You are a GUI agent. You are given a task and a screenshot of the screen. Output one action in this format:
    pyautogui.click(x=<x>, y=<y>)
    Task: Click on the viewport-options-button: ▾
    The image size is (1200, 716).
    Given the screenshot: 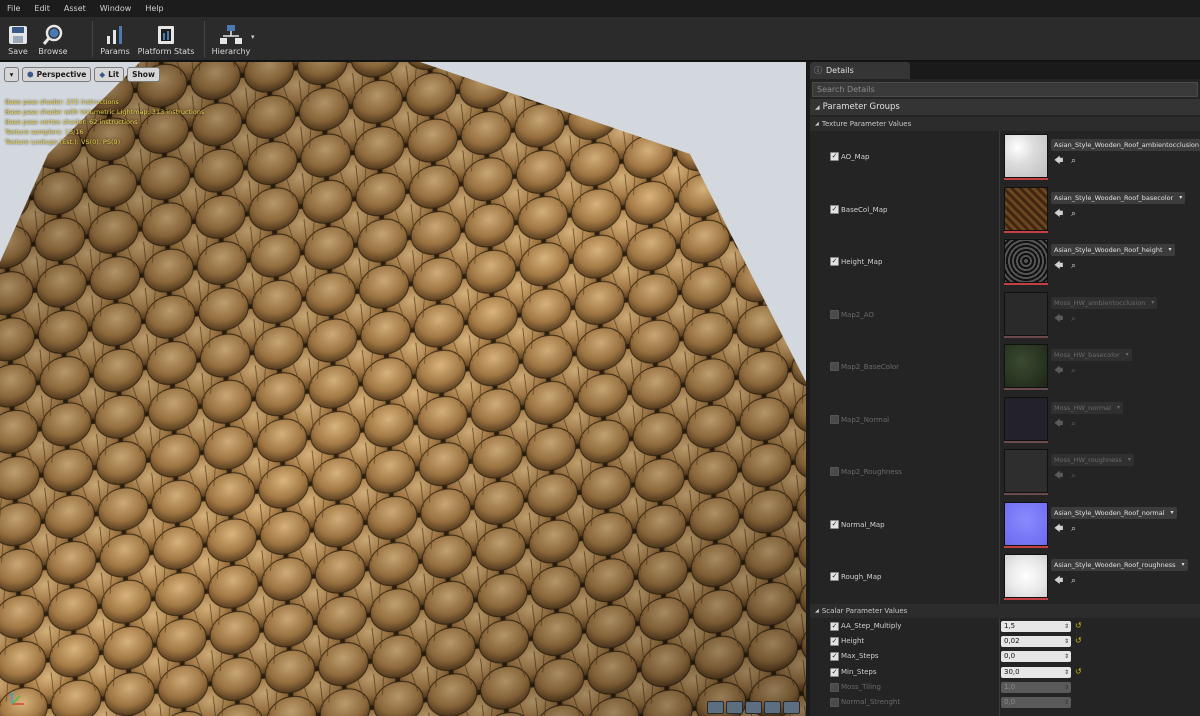 What is the action you would take?
    pyautogui.click(x=11, y=74)
    